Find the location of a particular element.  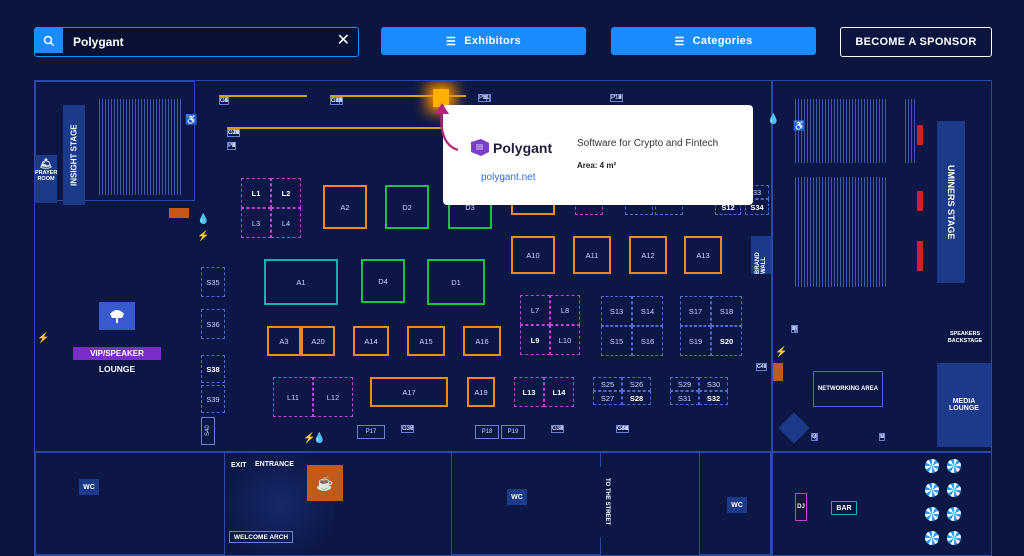

insight-stage: INSIGHT STAGE is located at coordinates (74, 155).